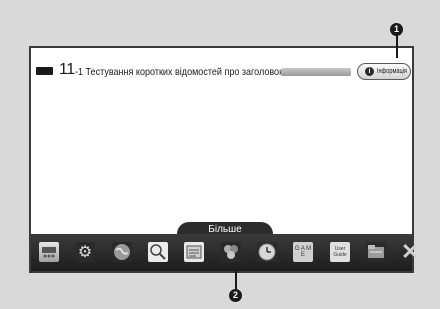  Describe the element at coordinates (340, 252) in the screenshot. I see `user-guide-icon: User Guide` at that location.